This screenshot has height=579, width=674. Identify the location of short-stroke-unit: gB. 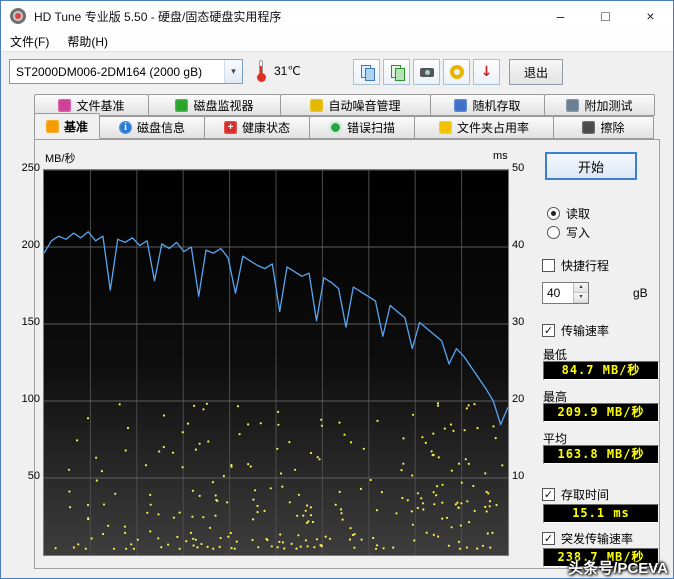
(640, 293).